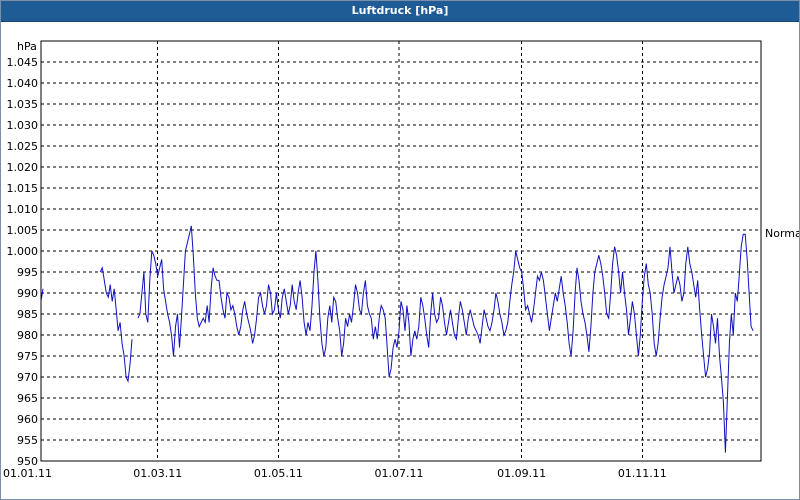  I want to click on y-tick-label: 1.005, so click(23, 230).